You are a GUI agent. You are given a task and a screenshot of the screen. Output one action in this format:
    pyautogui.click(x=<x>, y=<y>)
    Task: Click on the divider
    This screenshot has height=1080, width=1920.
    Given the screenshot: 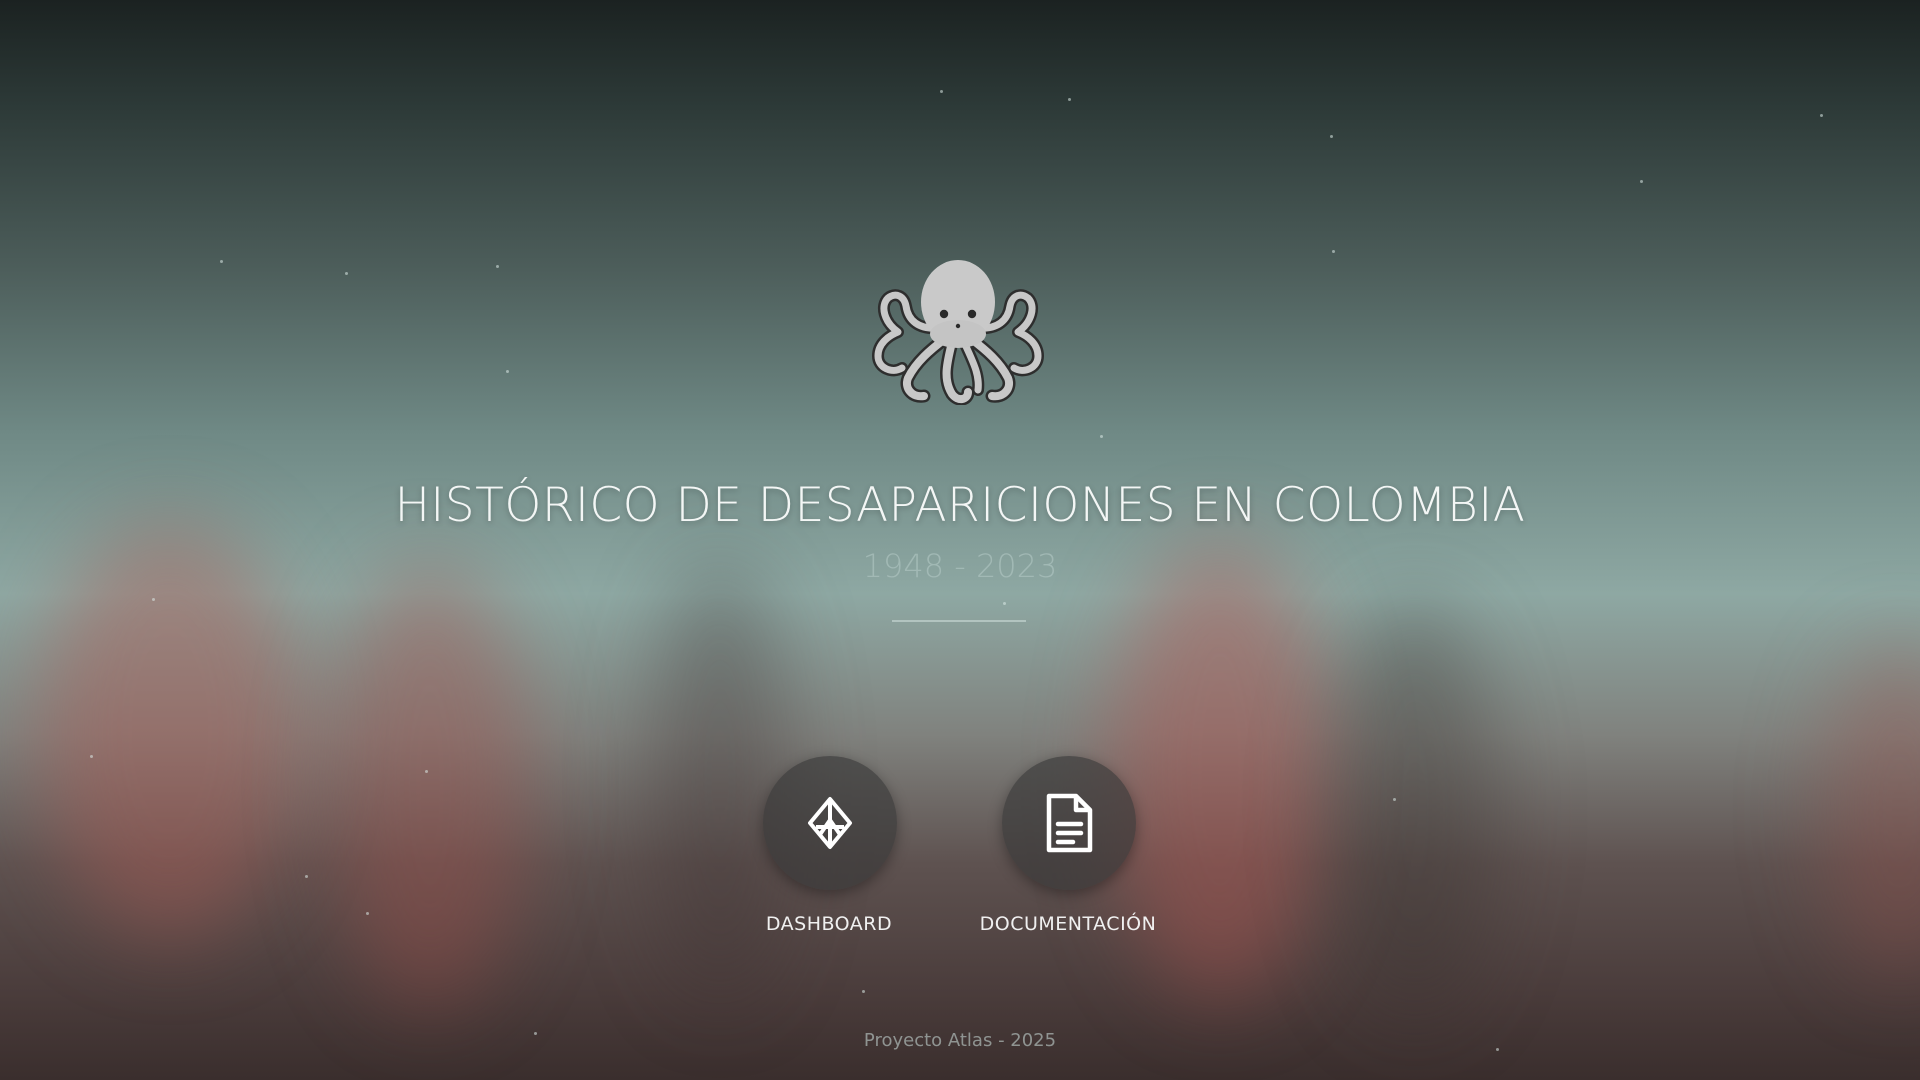 What is the action you would take?
    pyautogui.click(x=959, y=621)
    